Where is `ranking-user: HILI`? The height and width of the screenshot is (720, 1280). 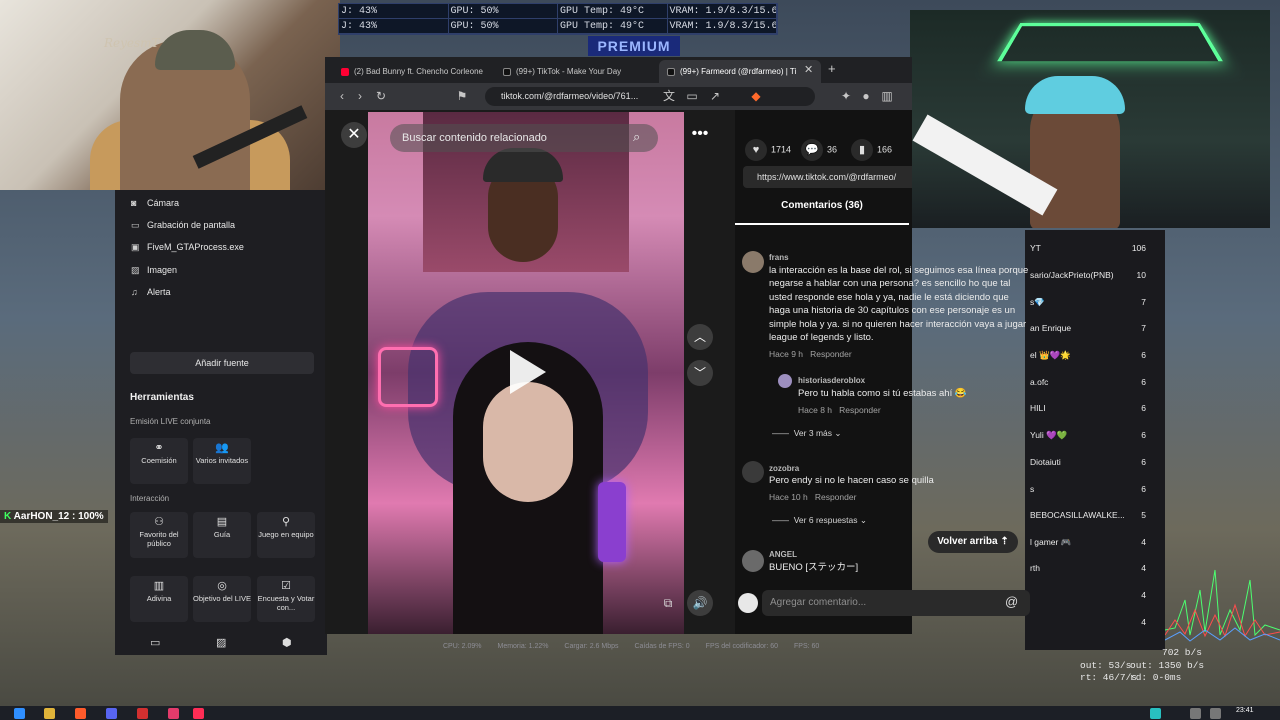 ranking-user: HILI is located at coordinates (1038, 408).